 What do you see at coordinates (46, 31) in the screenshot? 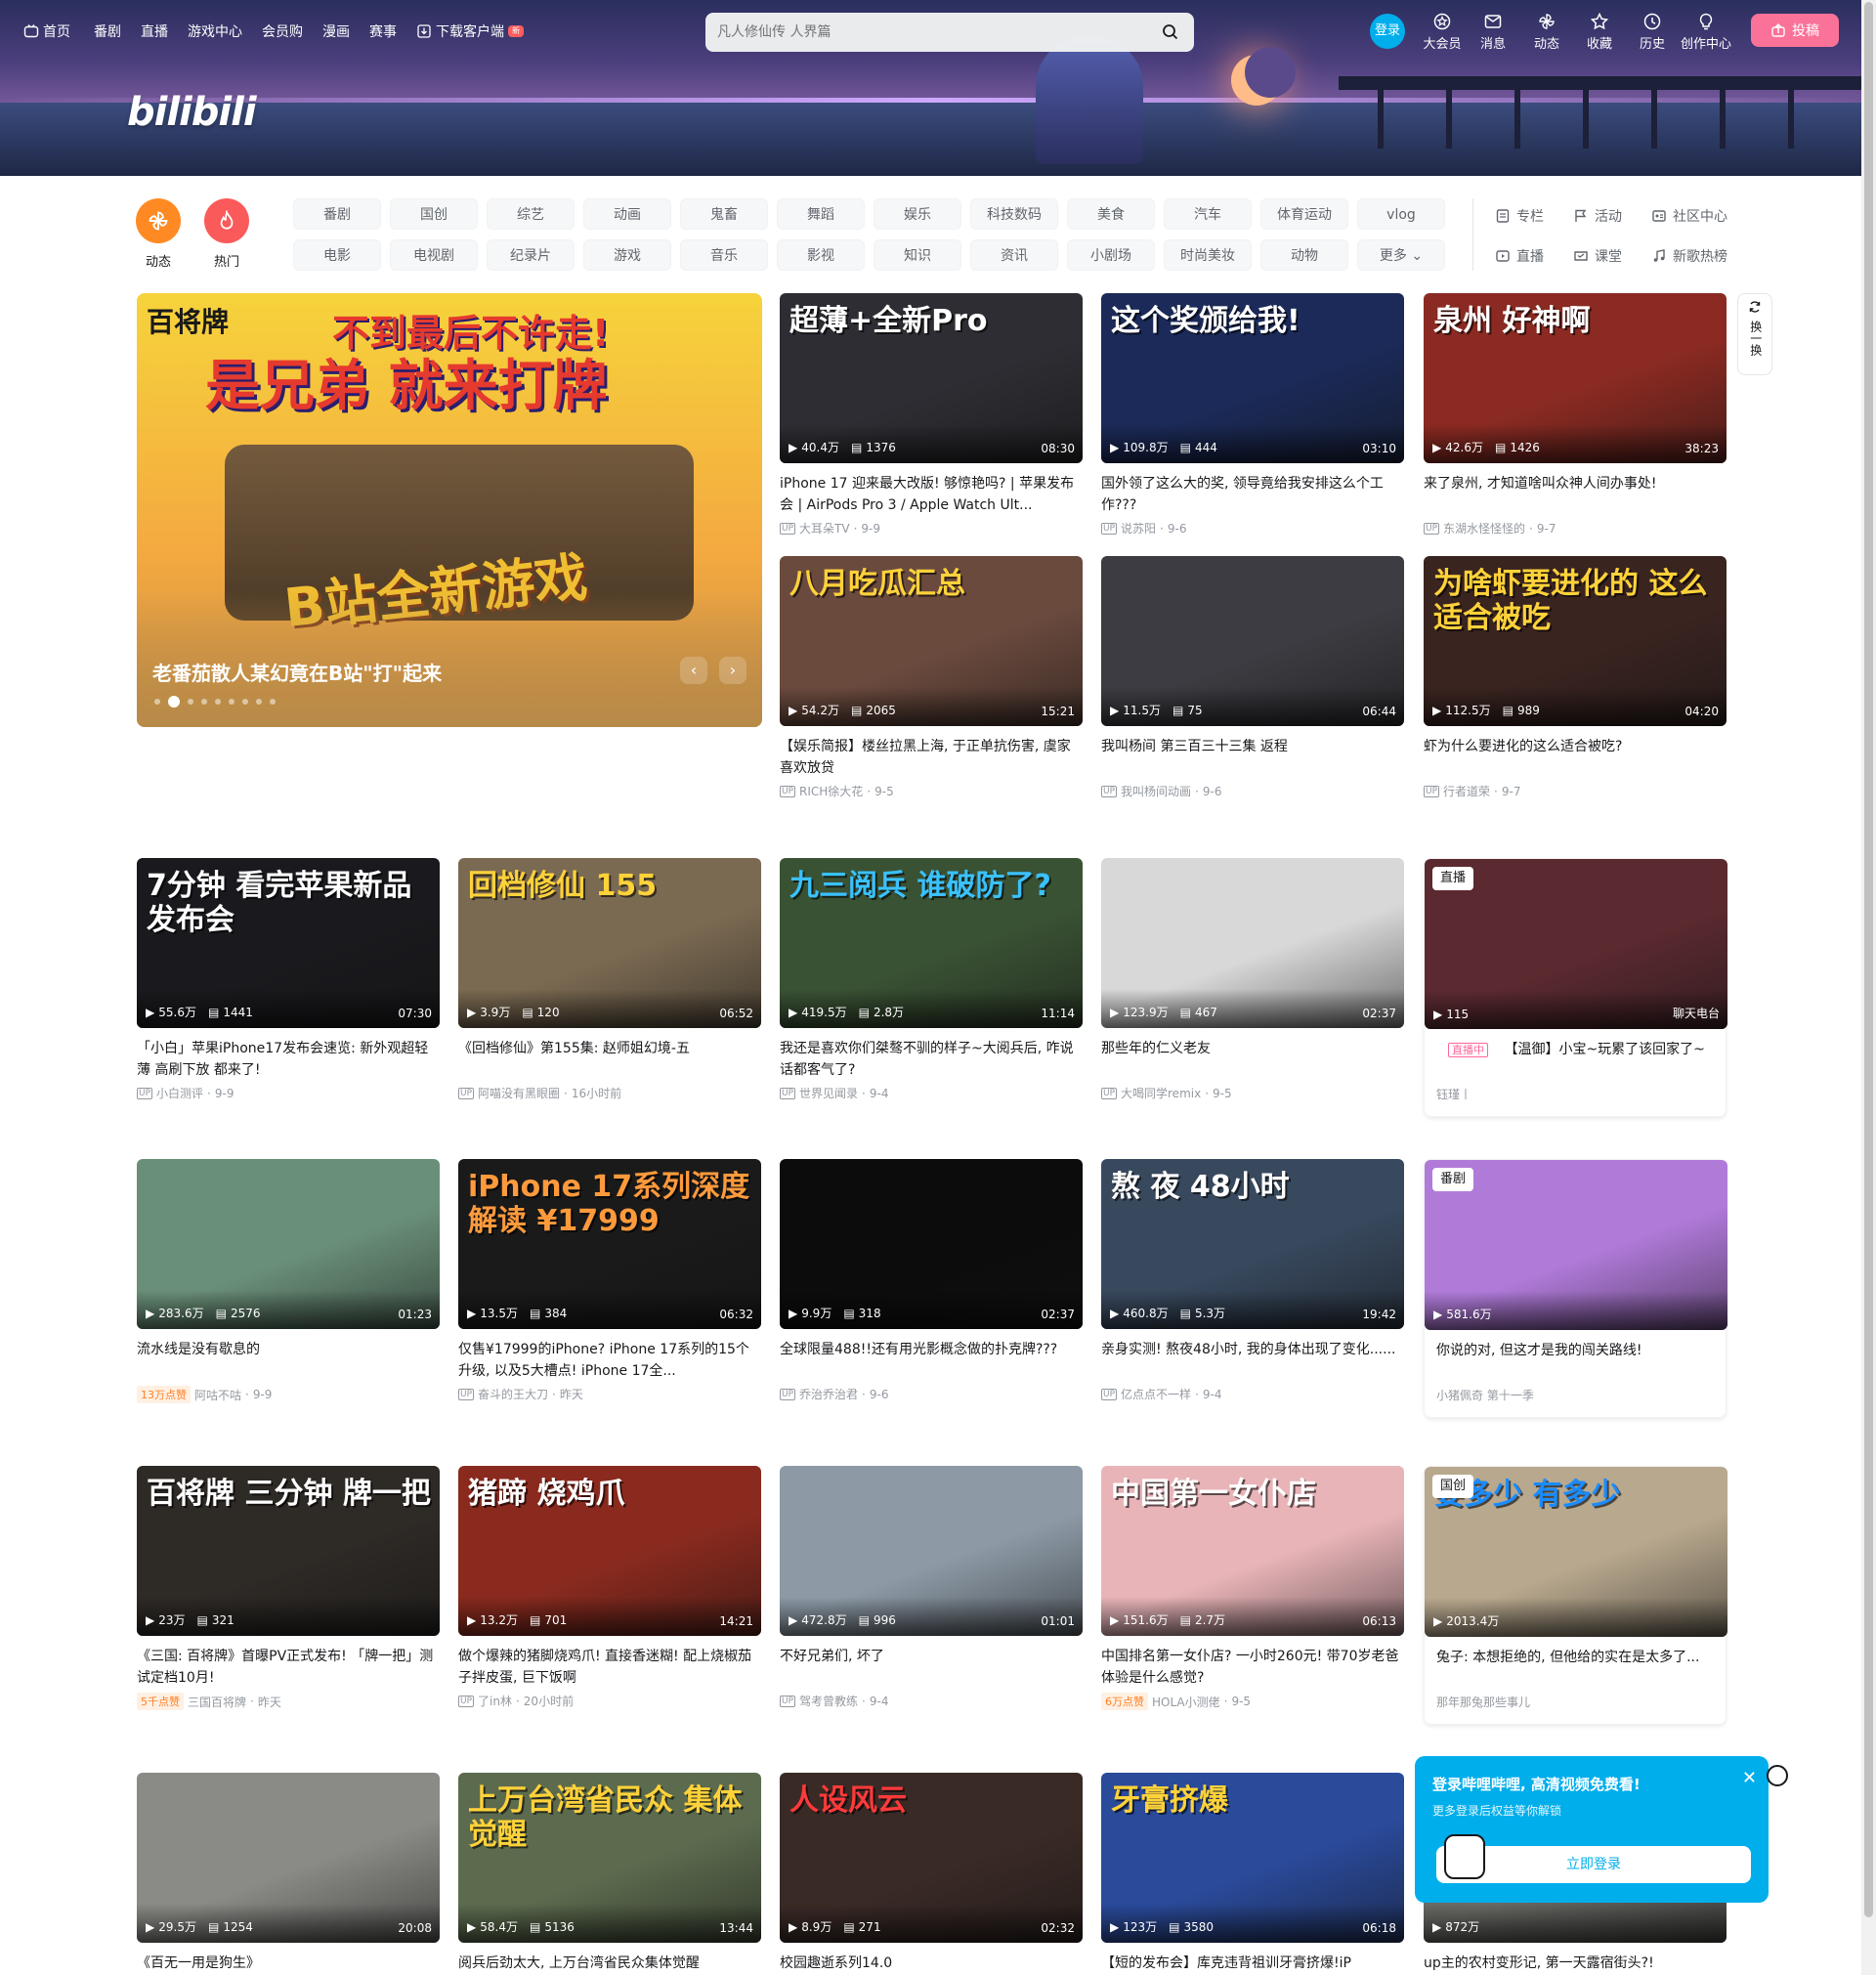
I see `nav-home: 首页` at bounding box center [46, 31].